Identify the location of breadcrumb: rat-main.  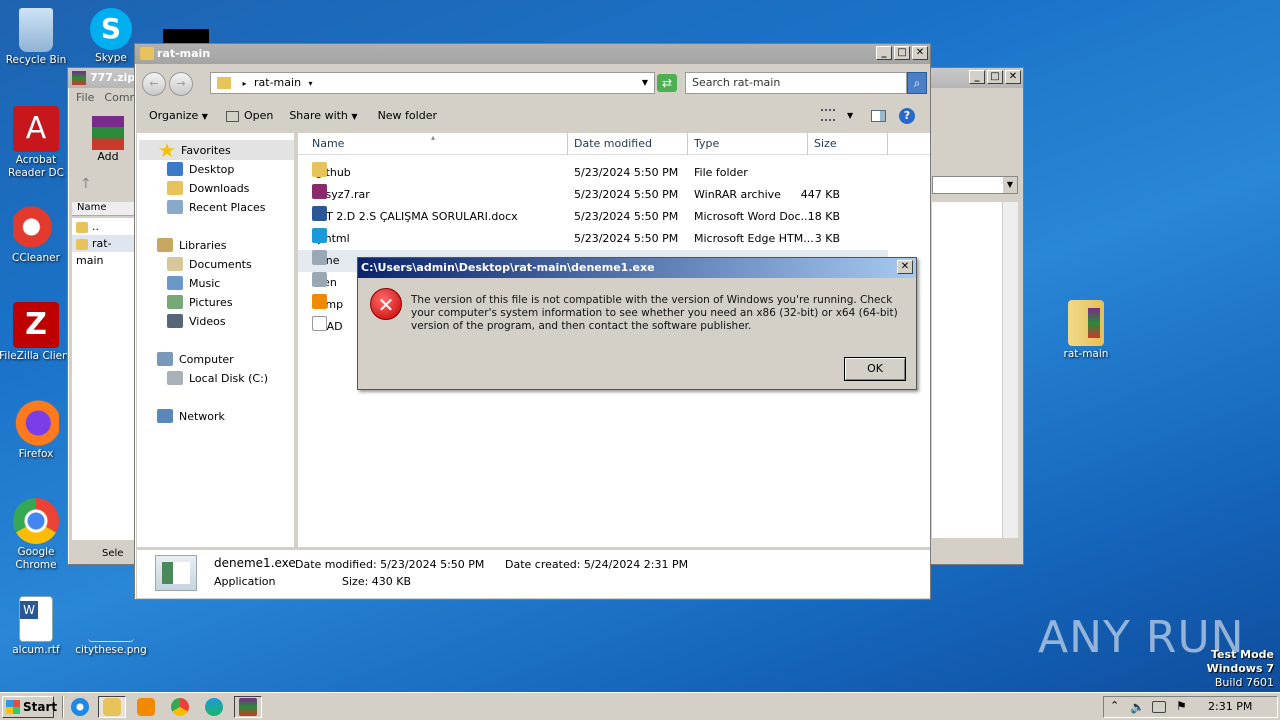
(277, 82).